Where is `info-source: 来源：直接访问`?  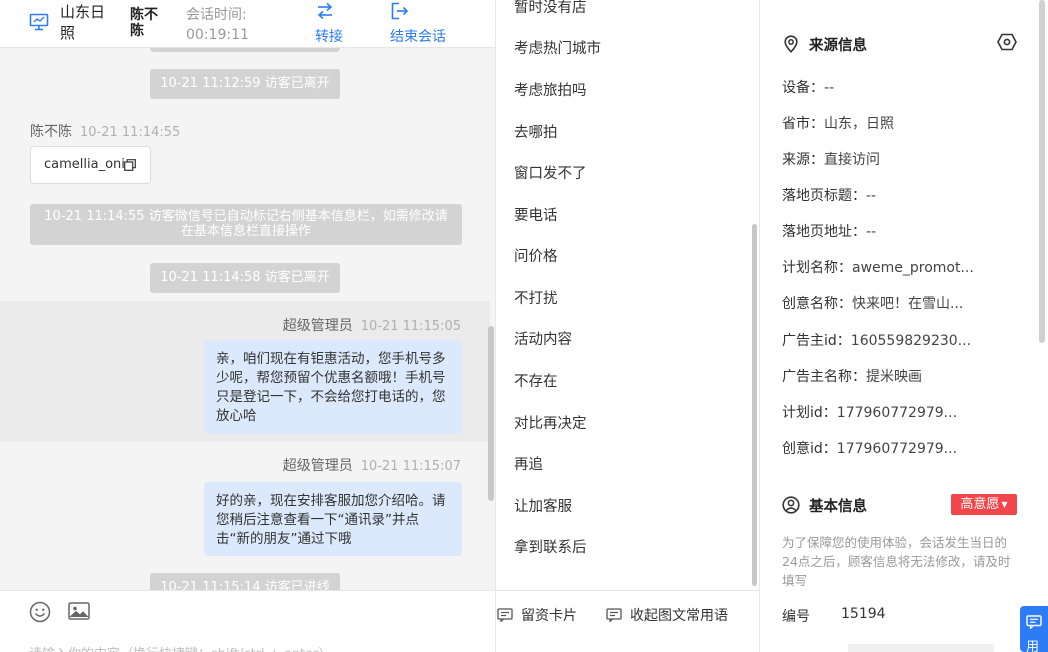
info-source: 来源：直接访问 is located at coordinates (831, 159).